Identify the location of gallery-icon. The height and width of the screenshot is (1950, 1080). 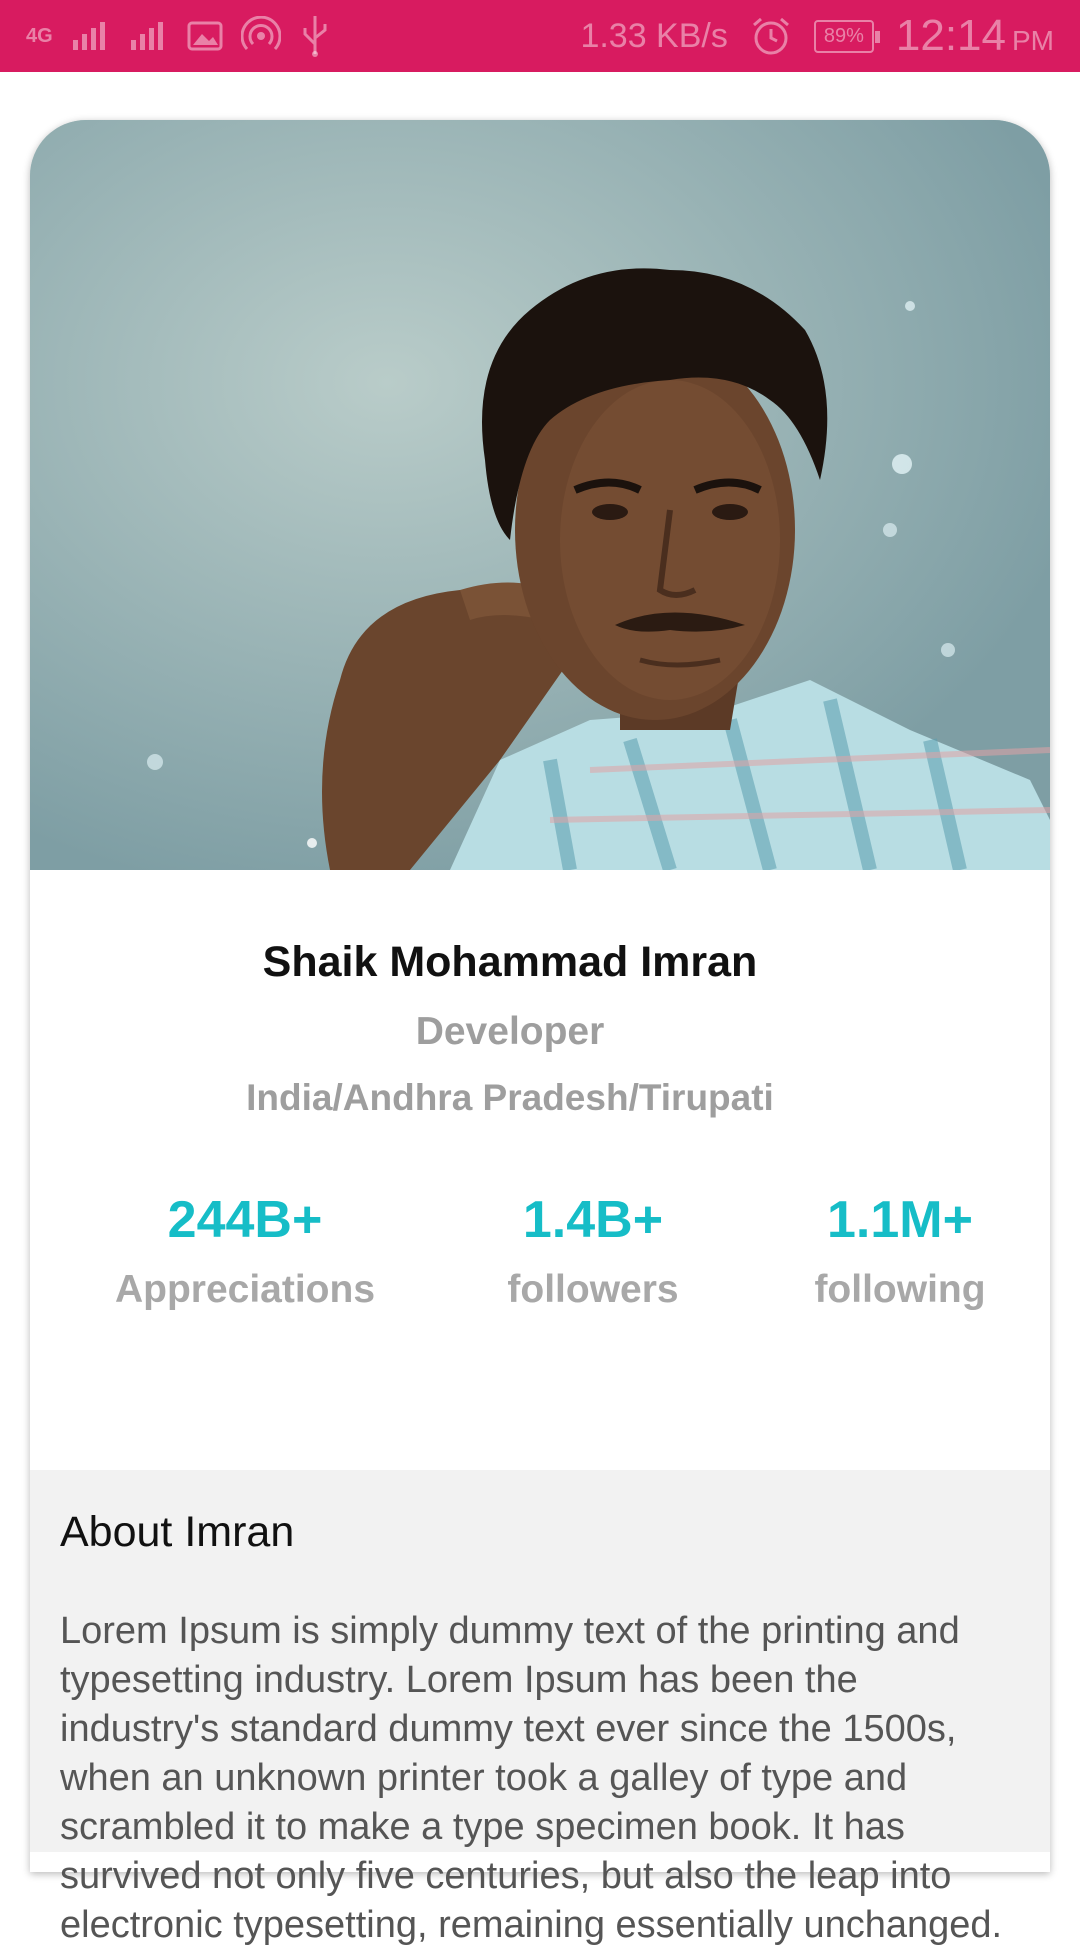
(205, 36).